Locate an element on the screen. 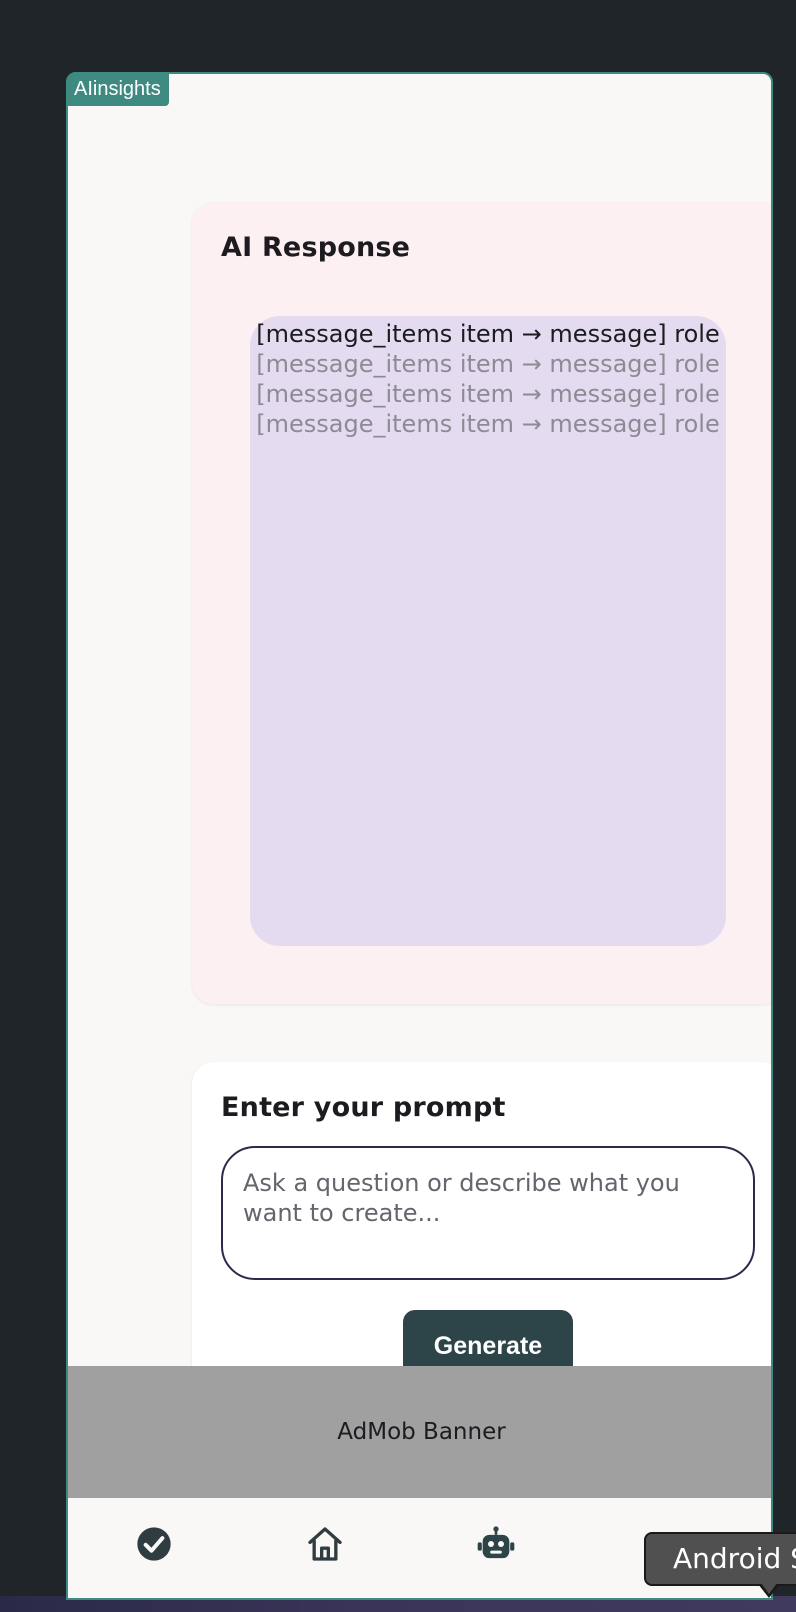 The image size is (796, 1612). tooltip-tail-fill is located at coordinates (769, 1588).